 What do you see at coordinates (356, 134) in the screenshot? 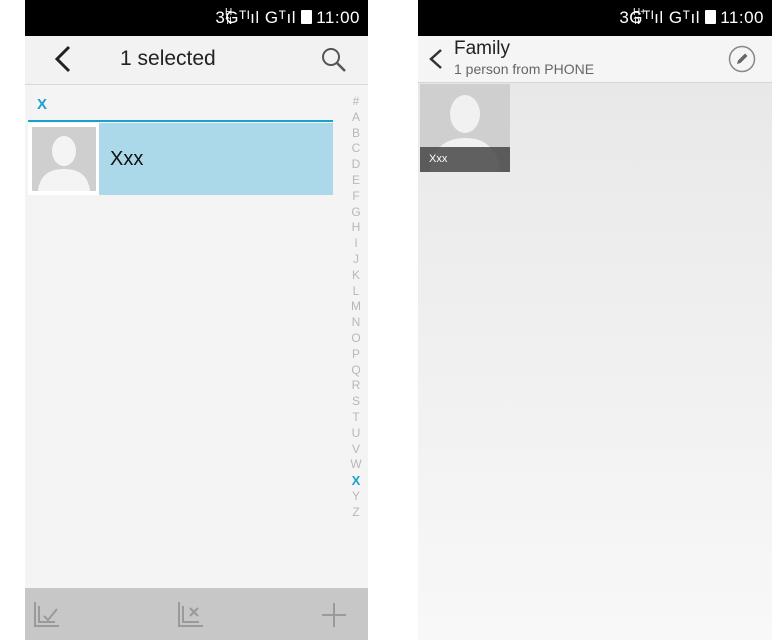
I see `index-letter: B` at bounding box center [356, 134].